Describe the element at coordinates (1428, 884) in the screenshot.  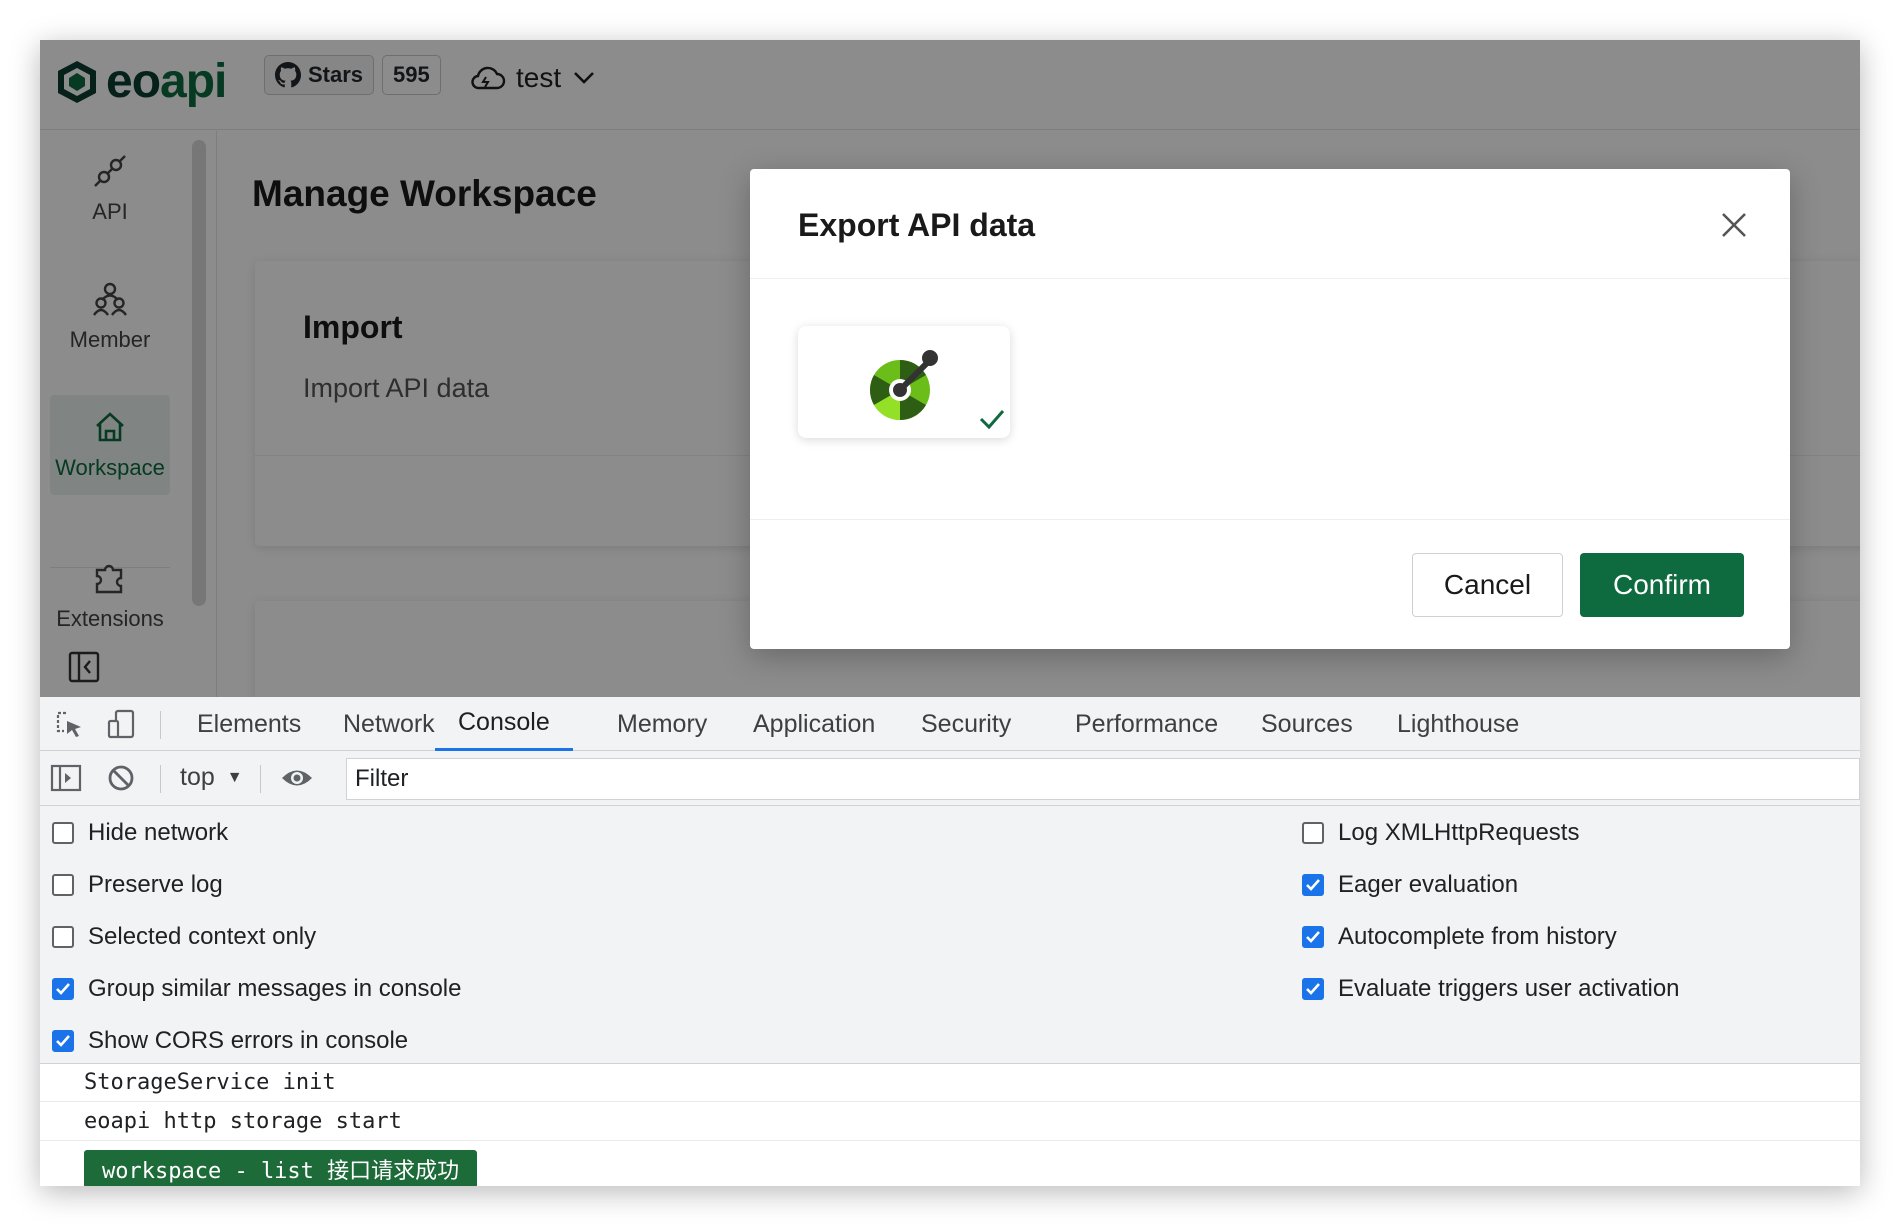
I see `setting-label: Eager evaluation` at that location.